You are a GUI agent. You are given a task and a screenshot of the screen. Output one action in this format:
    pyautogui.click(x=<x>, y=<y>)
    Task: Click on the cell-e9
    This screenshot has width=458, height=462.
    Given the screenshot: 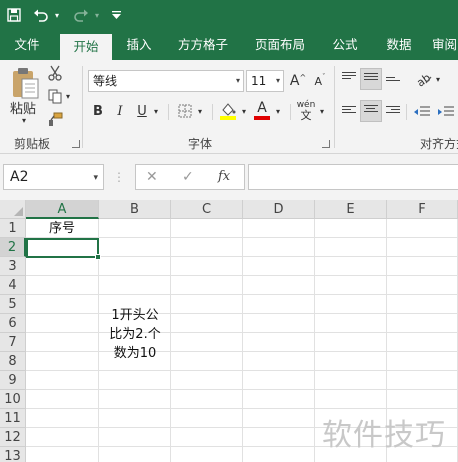 What is the action you would take?
    pyautogui.click(x=351, y=380)
    